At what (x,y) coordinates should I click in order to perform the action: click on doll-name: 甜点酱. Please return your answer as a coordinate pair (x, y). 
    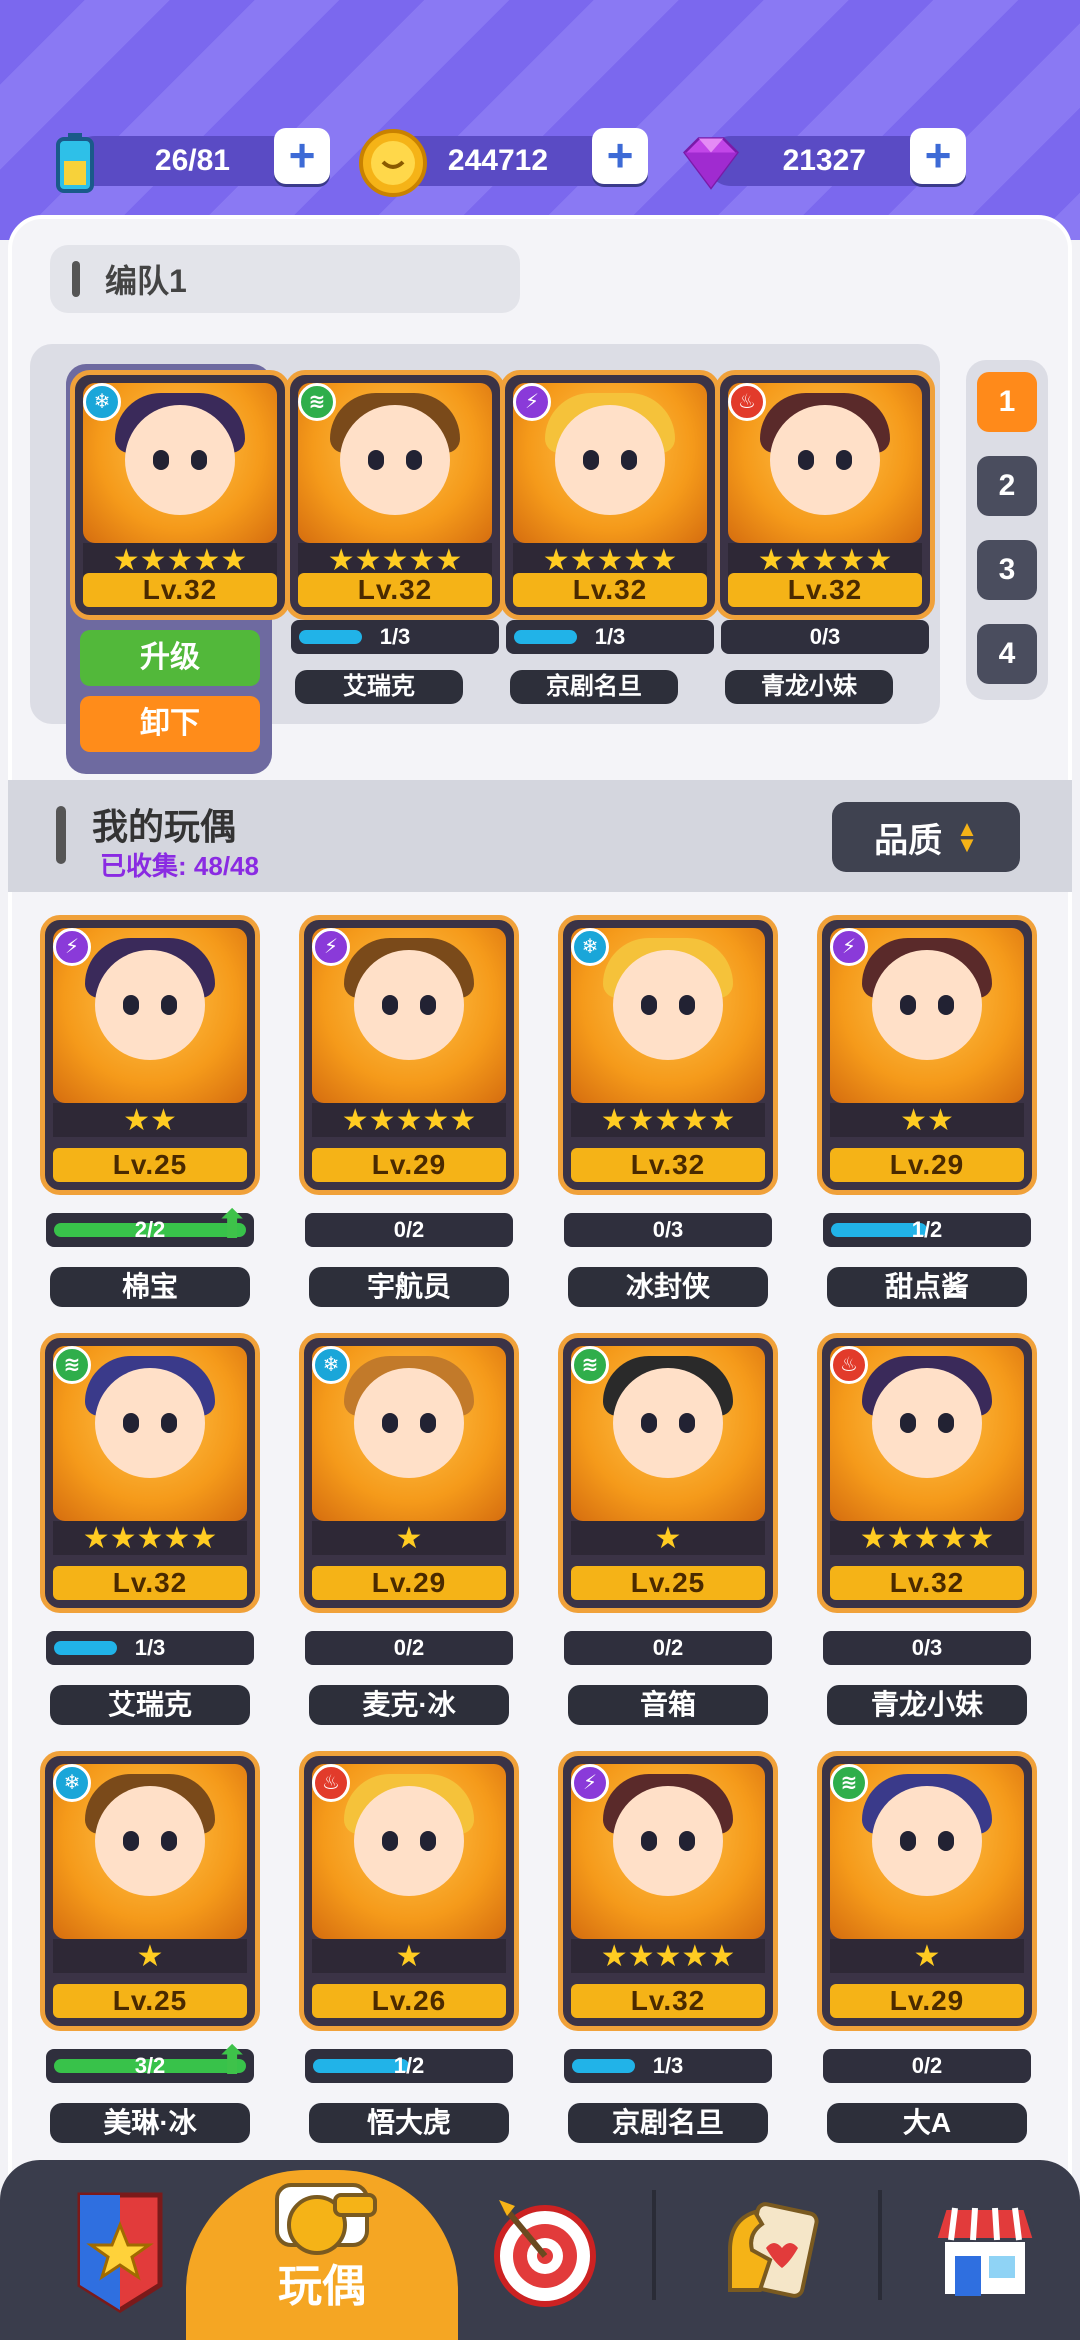
    Looking at the image, I should click on (927, 1287).